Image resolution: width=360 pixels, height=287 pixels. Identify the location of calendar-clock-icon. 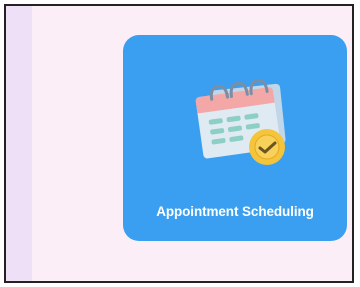
(240, 122).